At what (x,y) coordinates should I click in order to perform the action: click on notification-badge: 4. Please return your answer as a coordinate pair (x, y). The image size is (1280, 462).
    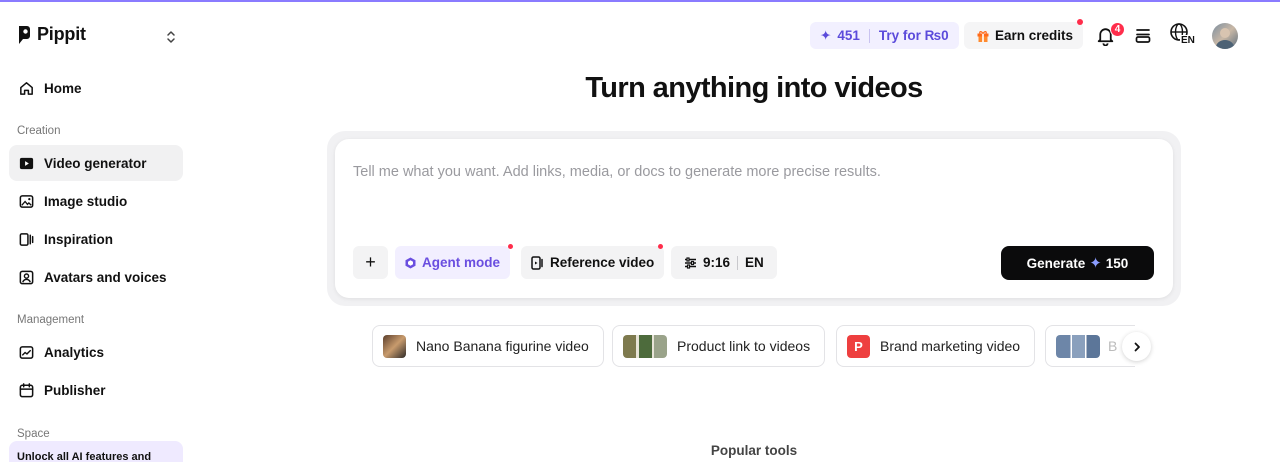
    Looking at the image, I should click on (1117, 29).